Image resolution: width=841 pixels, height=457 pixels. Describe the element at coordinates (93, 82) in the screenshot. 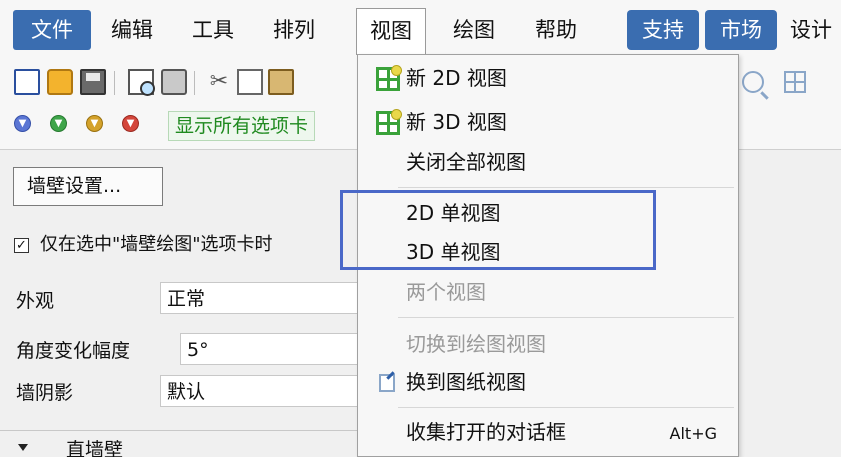

I see `save-icon` at that location.